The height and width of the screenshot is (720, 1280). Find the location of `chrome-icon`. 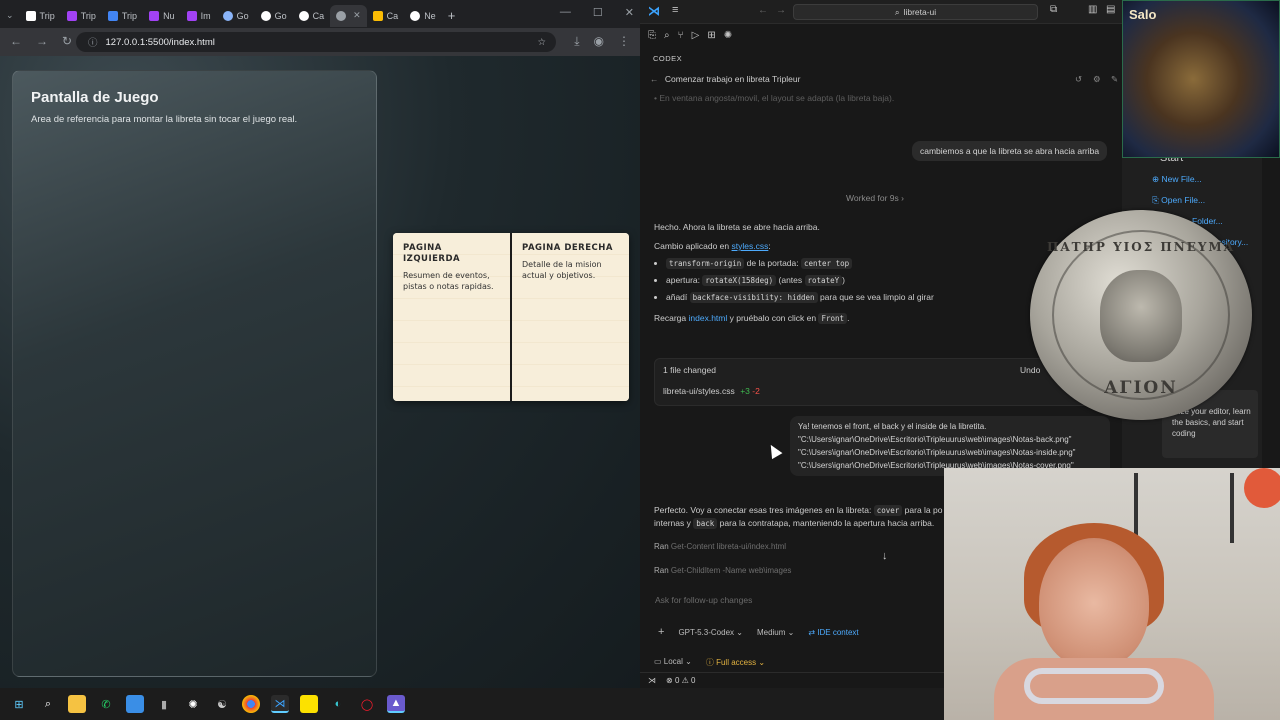

chrome-icon is located at coordinates (251, 704).